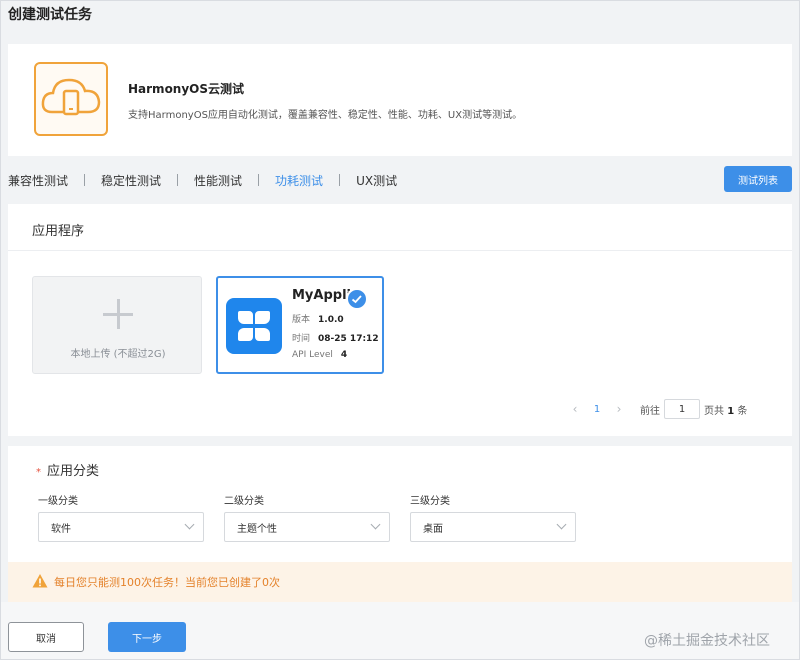 This screenshot has width=800, height=660. What do you see at coordinates (400, 250) in the screenshot?
I see `section-divider` at bounding box center [400, 250].